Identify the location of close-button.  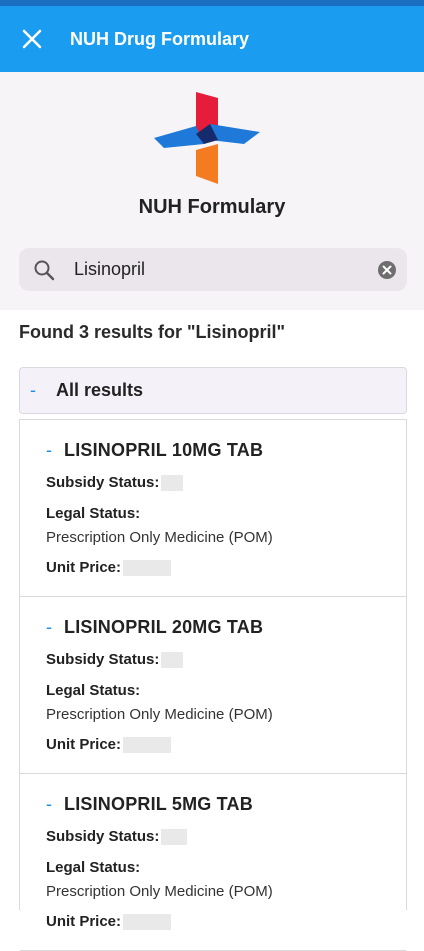
(32, 39).